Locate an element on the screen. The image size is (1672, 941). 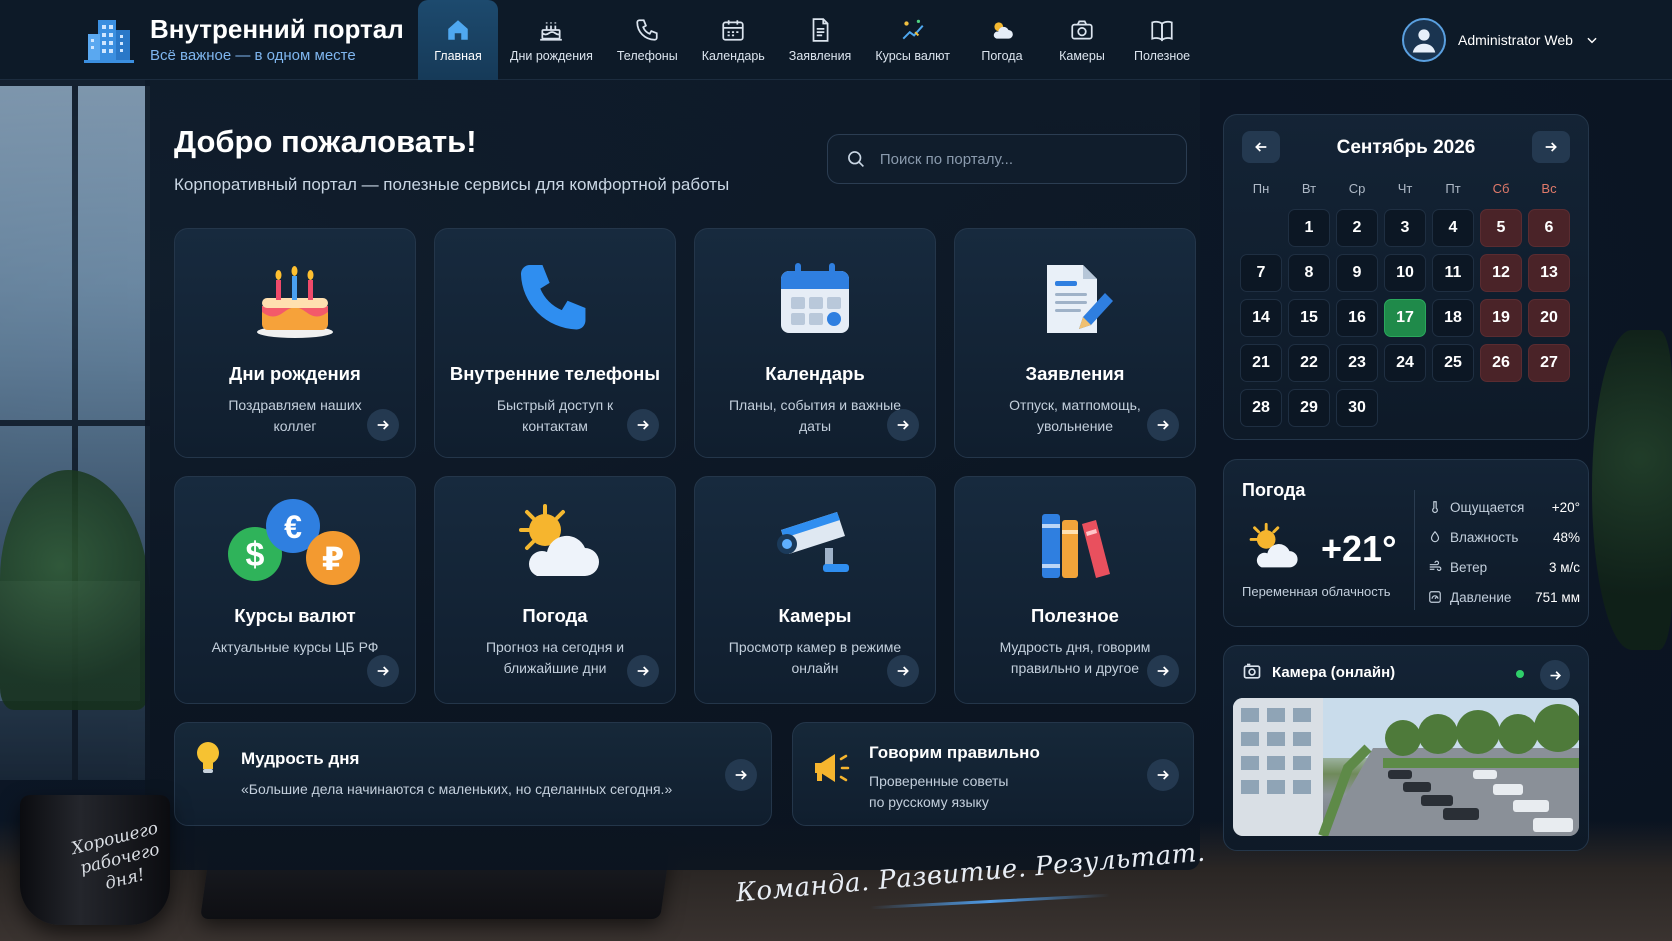
calendar-day: 2 is located at coordinates (1357, 228).